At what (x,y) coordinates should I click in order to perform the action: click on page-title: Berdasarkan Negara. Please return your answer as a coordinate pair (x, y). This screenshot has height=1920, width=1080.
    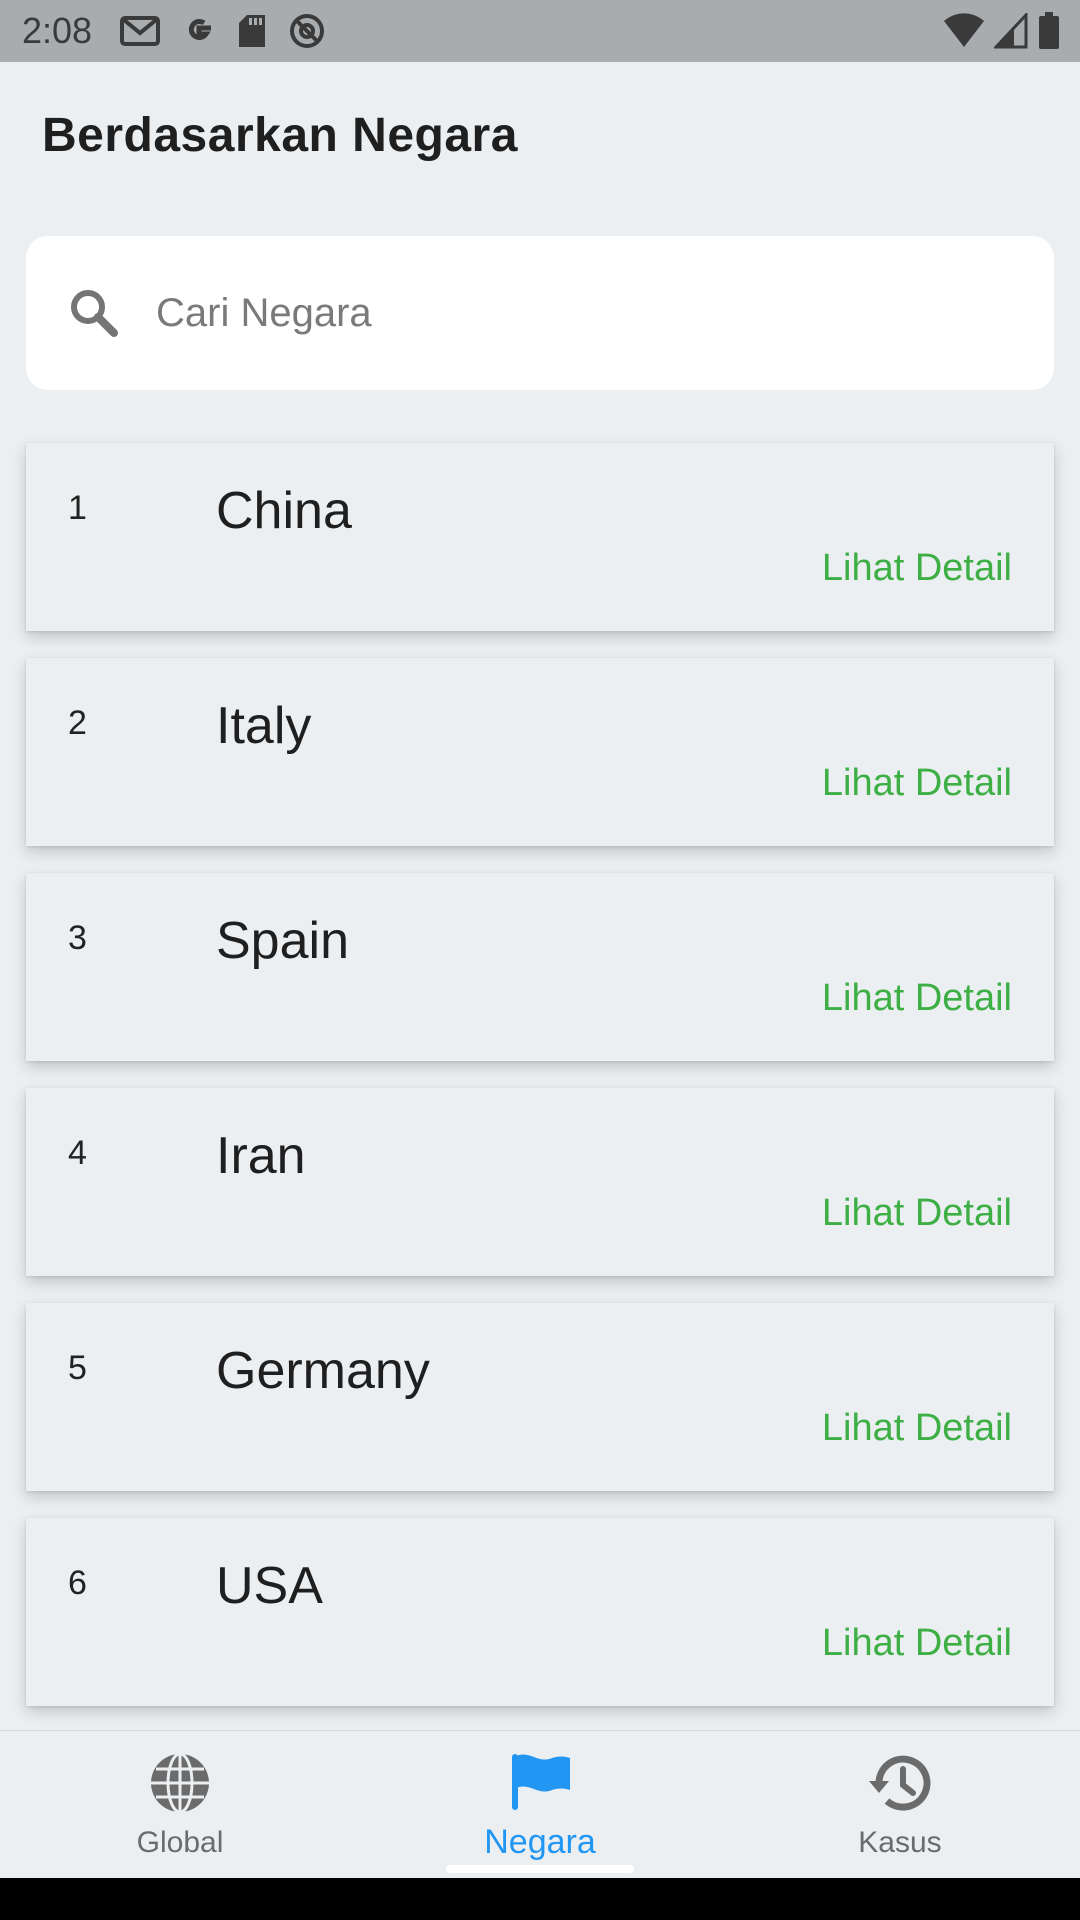
    Looking at the image, I should click on (280, 135).